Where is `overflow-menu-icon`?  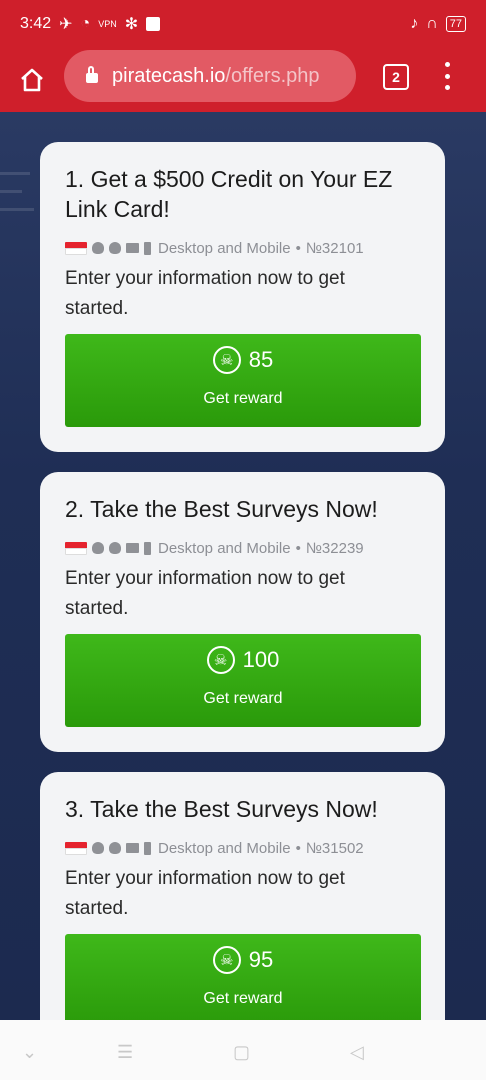 overflow-menu-icon is located at coordinates (447, 76).